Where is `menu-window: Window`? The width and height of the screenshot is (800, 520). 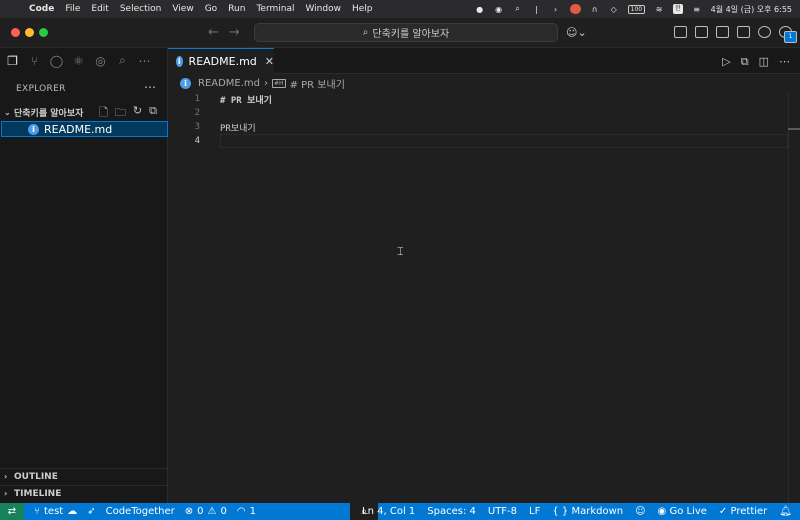 menu-window: Window is located at coordinates (323, 9).